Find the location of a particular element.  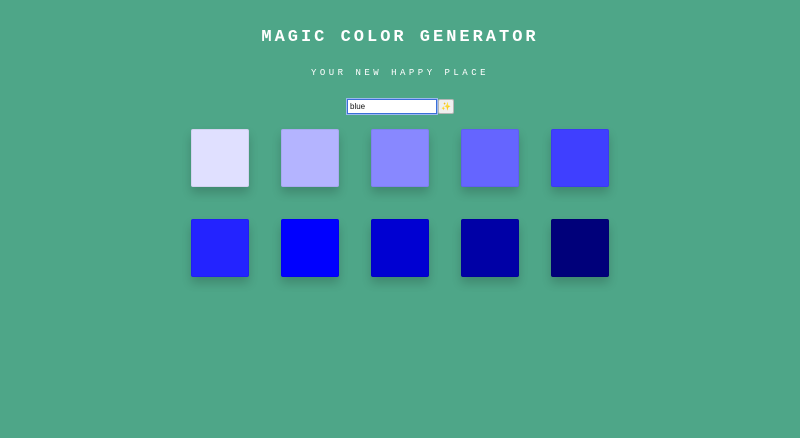

generate-button: ✨ is located at coordinates (446, 106).